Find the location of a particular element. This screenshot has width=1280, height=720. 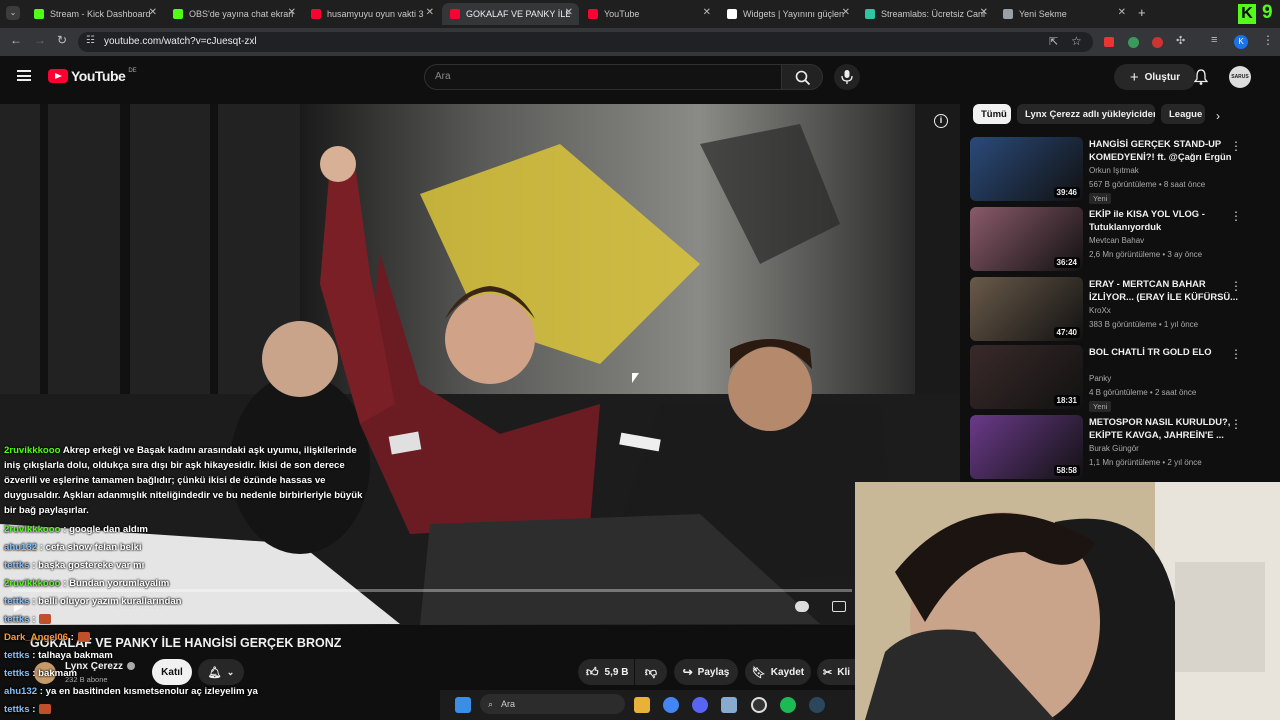

taskbar-search: ⌕ Ara is located at coordinates (552, 704).